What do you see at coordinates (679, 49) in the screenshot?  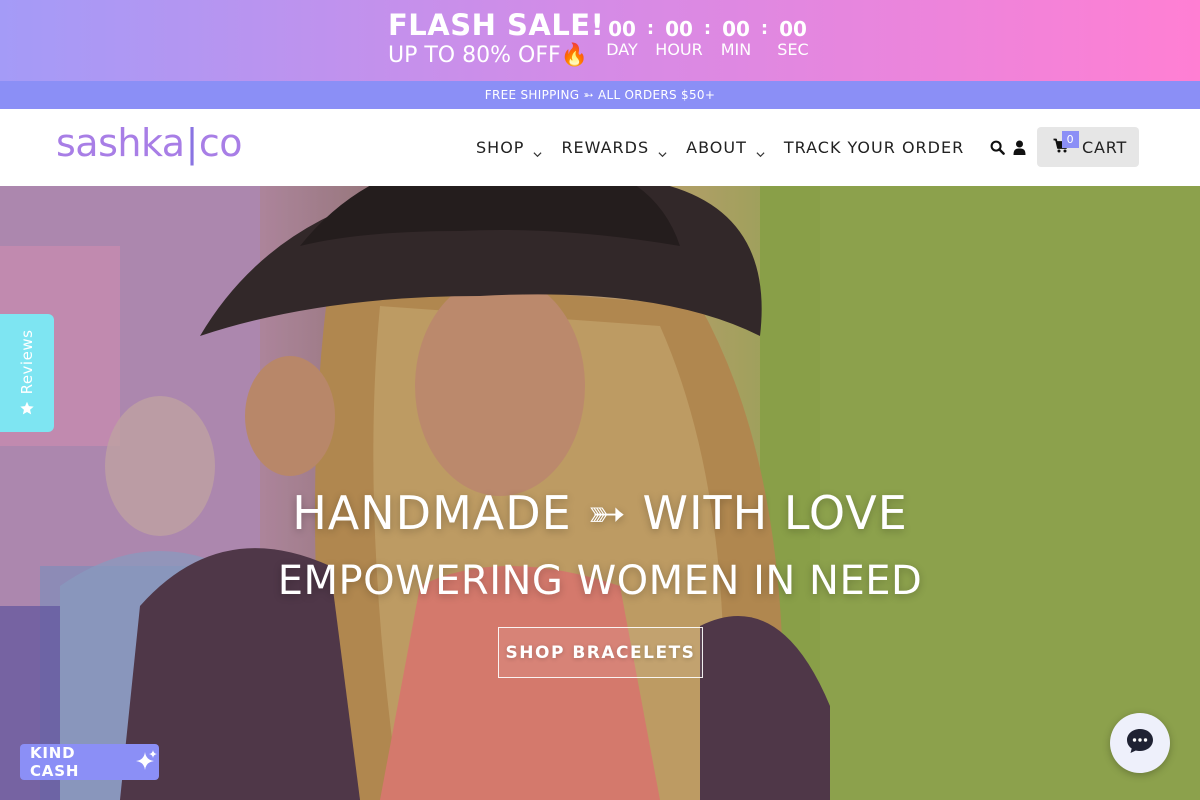 I see `countdown-label: HOUR` at bounding box center [679, 49].